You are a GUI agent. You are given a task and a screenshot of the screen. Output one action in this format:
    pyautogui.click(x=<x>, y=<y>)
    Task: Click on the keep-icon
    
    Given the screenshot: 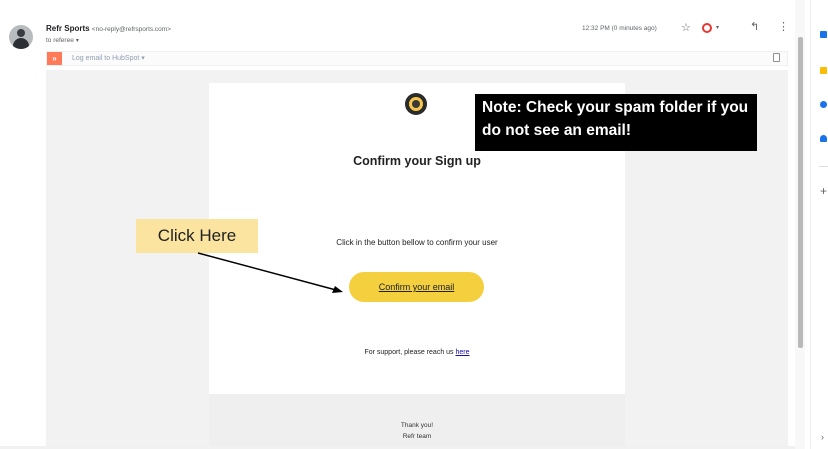 What is the action you would take?
    pyautogui.click(x=823, y=70)
    